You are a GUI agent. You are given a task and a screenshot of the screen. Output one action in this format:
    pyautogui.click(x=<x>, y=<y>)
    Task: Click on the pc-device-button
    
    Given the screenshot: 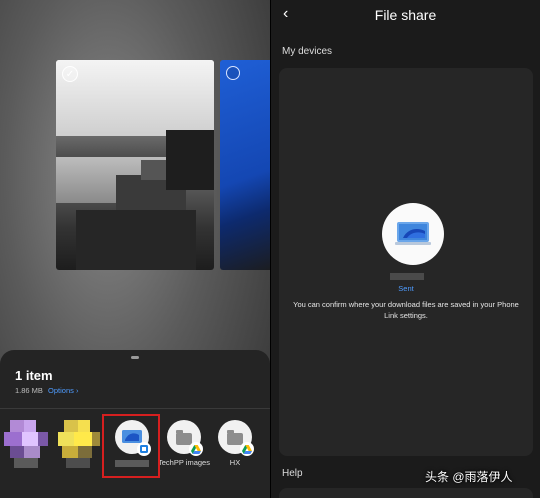 What is the action you would take?
    pyautogui.click(x=413, y=234)
    